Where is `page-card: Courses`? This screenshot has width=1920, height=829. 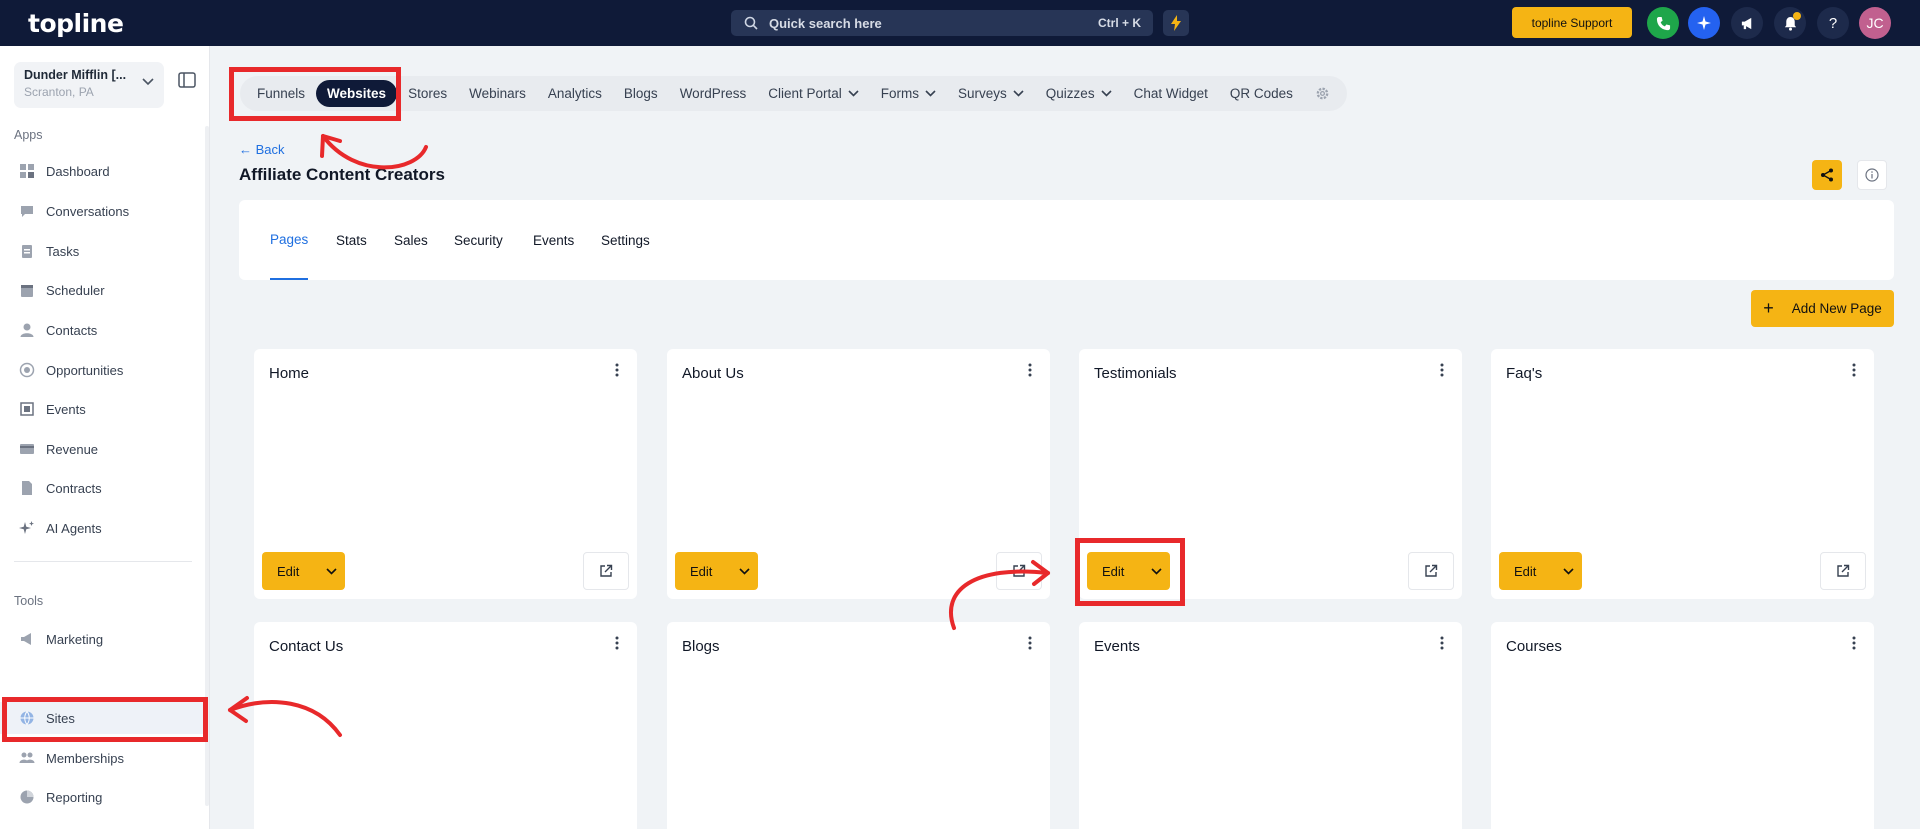 page-card: Courses is located at coordinates (1682, 725).